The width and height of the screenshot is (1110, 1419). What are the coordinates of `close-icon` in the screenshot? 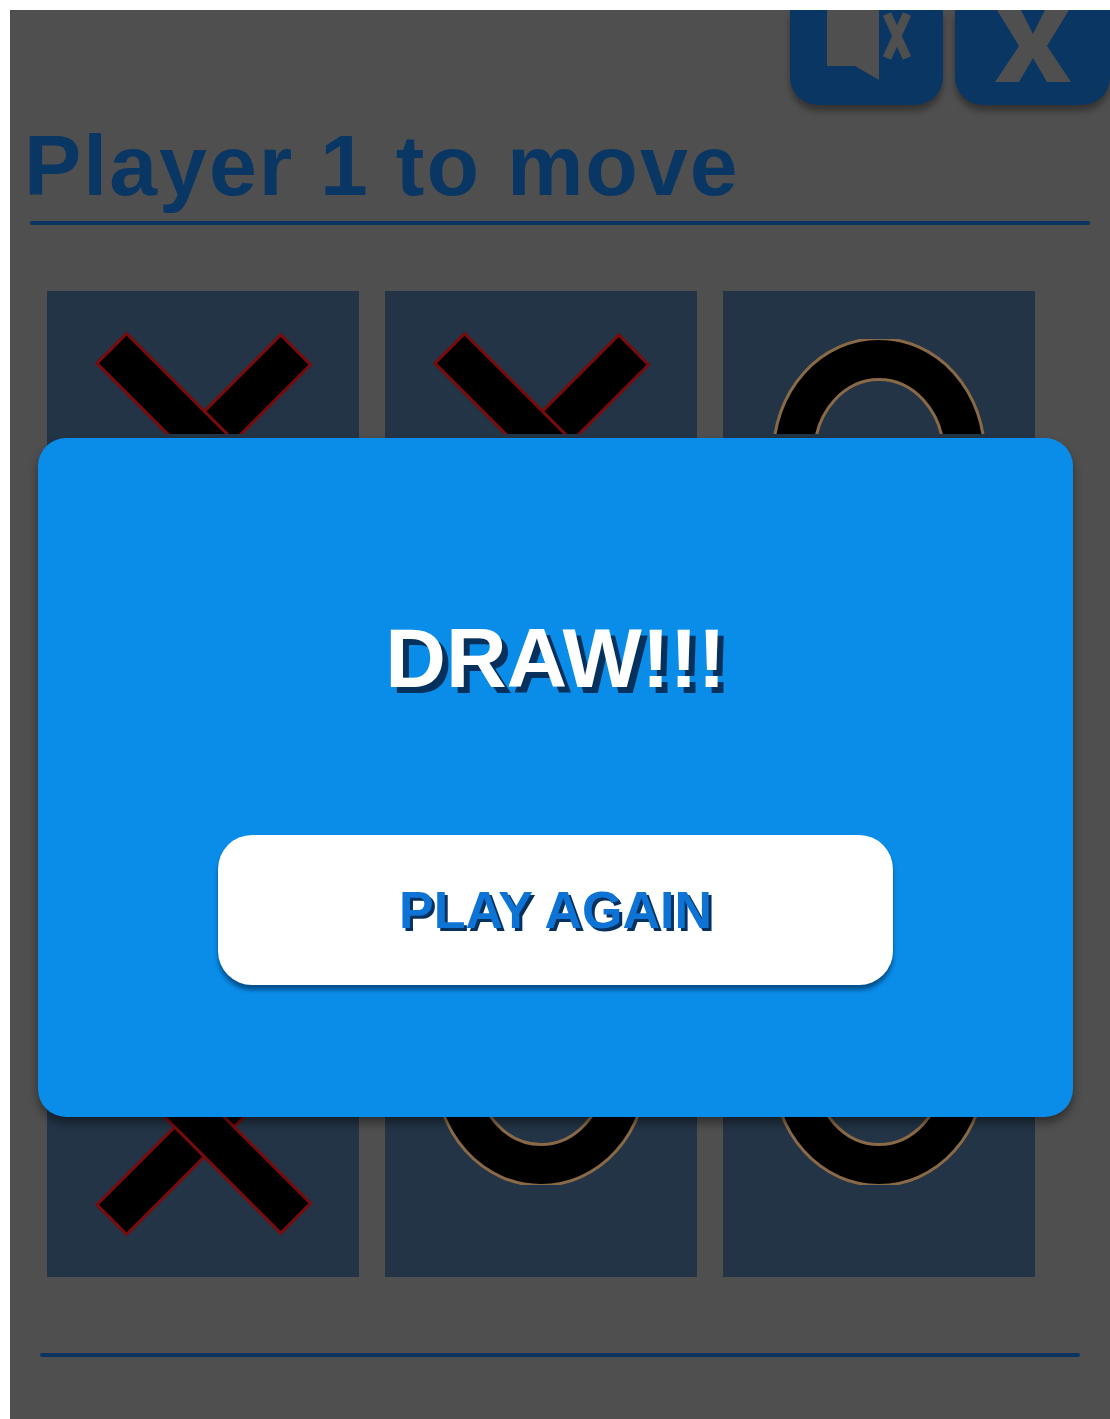 It's located at (1032, 46).